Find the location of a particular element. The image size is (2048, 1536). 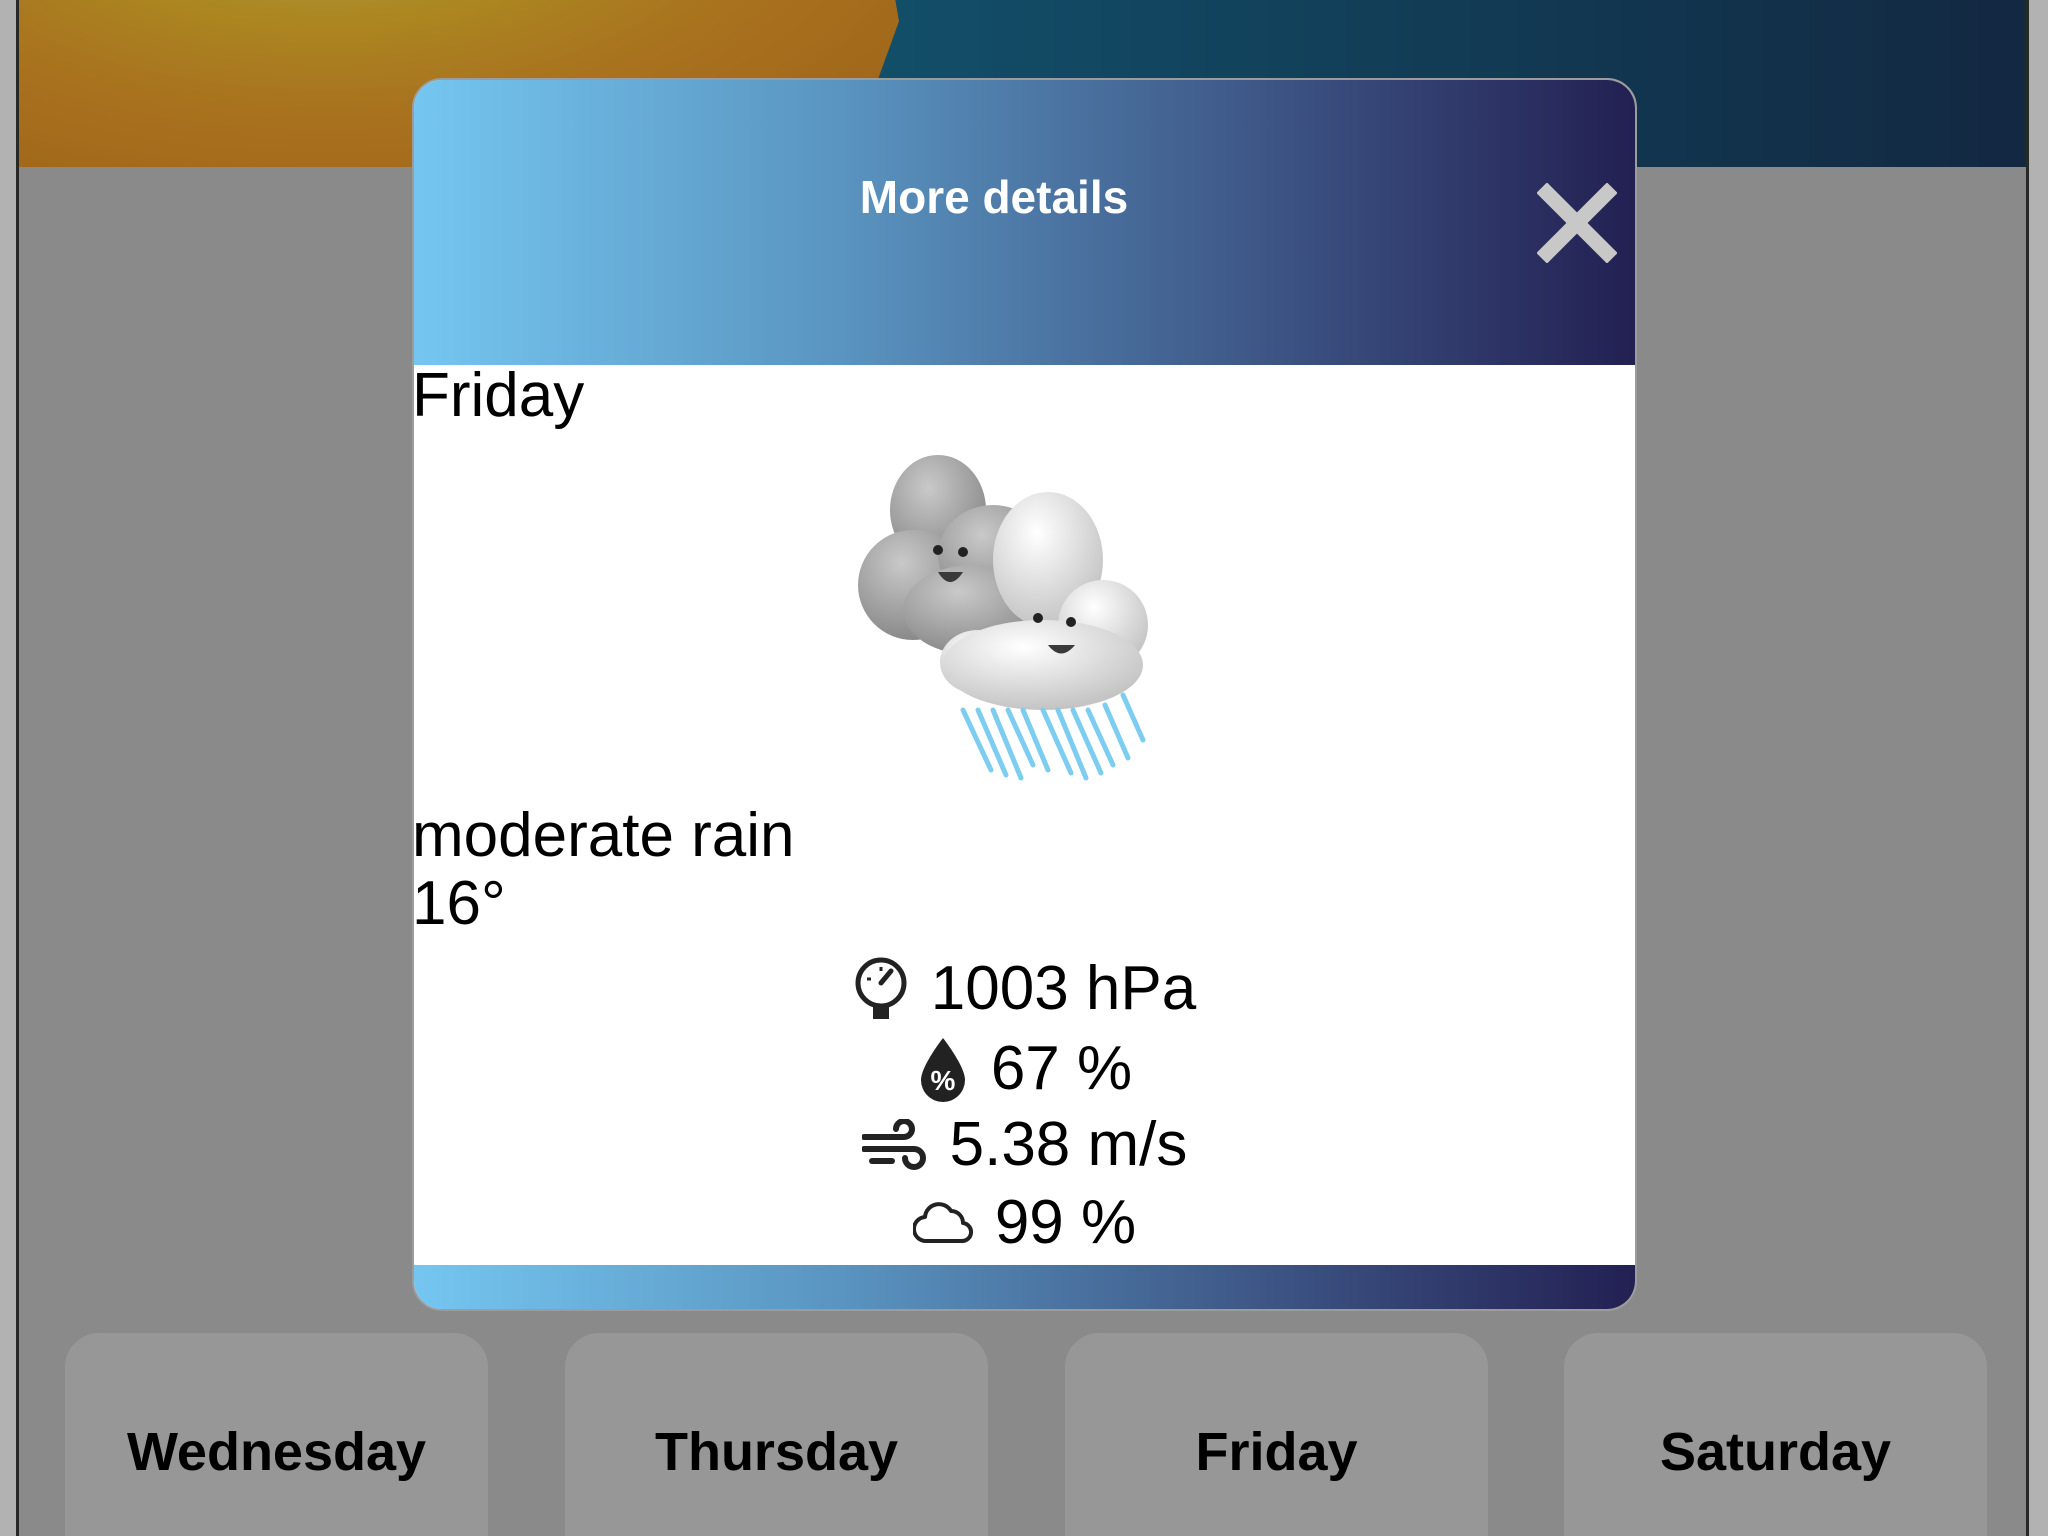

humidity-value: 67 % is located at coordinates (1061, 1068).